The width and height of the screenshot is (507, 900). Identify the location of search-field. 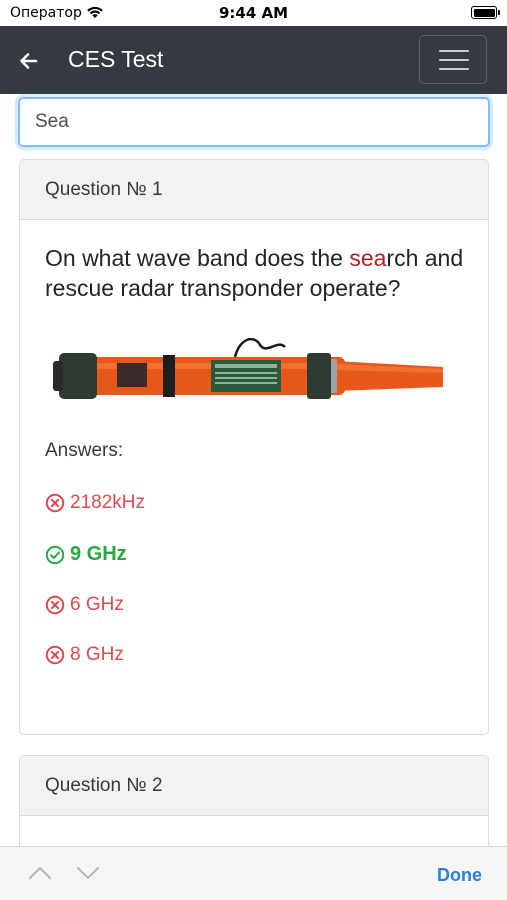
(254, 122).